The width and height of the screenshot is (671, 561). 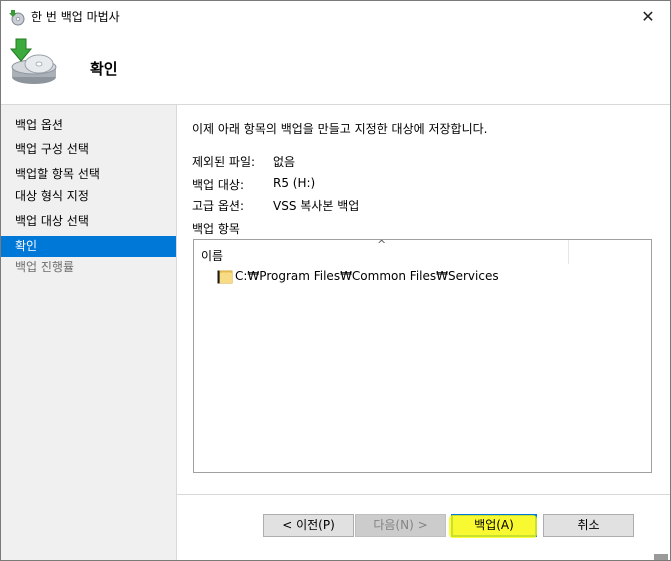 I want to click on next-button: 다음(N) >, so click(x=400, y=525).